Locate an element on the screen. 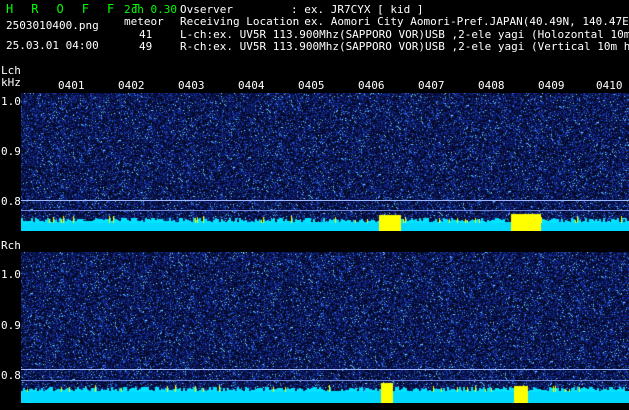  time-tick: 0406 is located at coordinates (371, 85).